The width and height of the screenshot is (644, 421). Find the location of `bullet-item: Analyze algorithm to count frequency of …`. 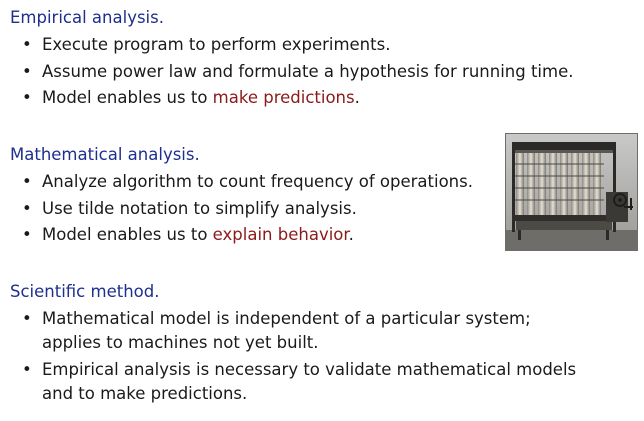

bullet-item: Analyze algorithm to count frequency of … is located at coordinates (247, 182).